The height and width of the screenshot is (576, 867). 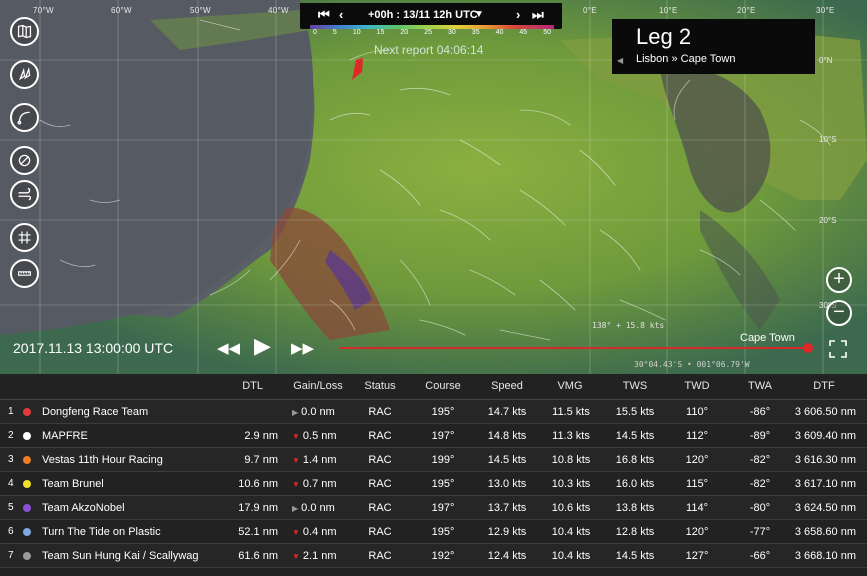 I want to click on column-header: DTL, so click(x=244, y=386).